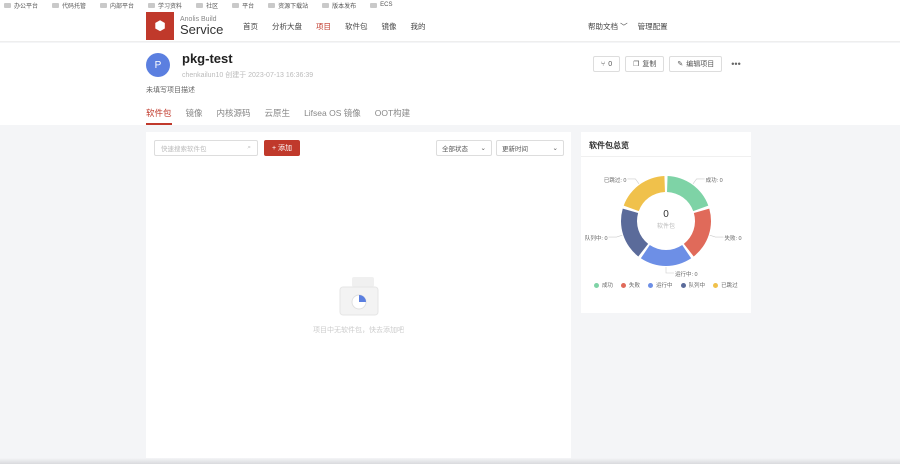  What do you see at coordinates (733, 239) in the screenshot?
I see `chart-data-label: 失败: 0` at bounding box center [733, 239].